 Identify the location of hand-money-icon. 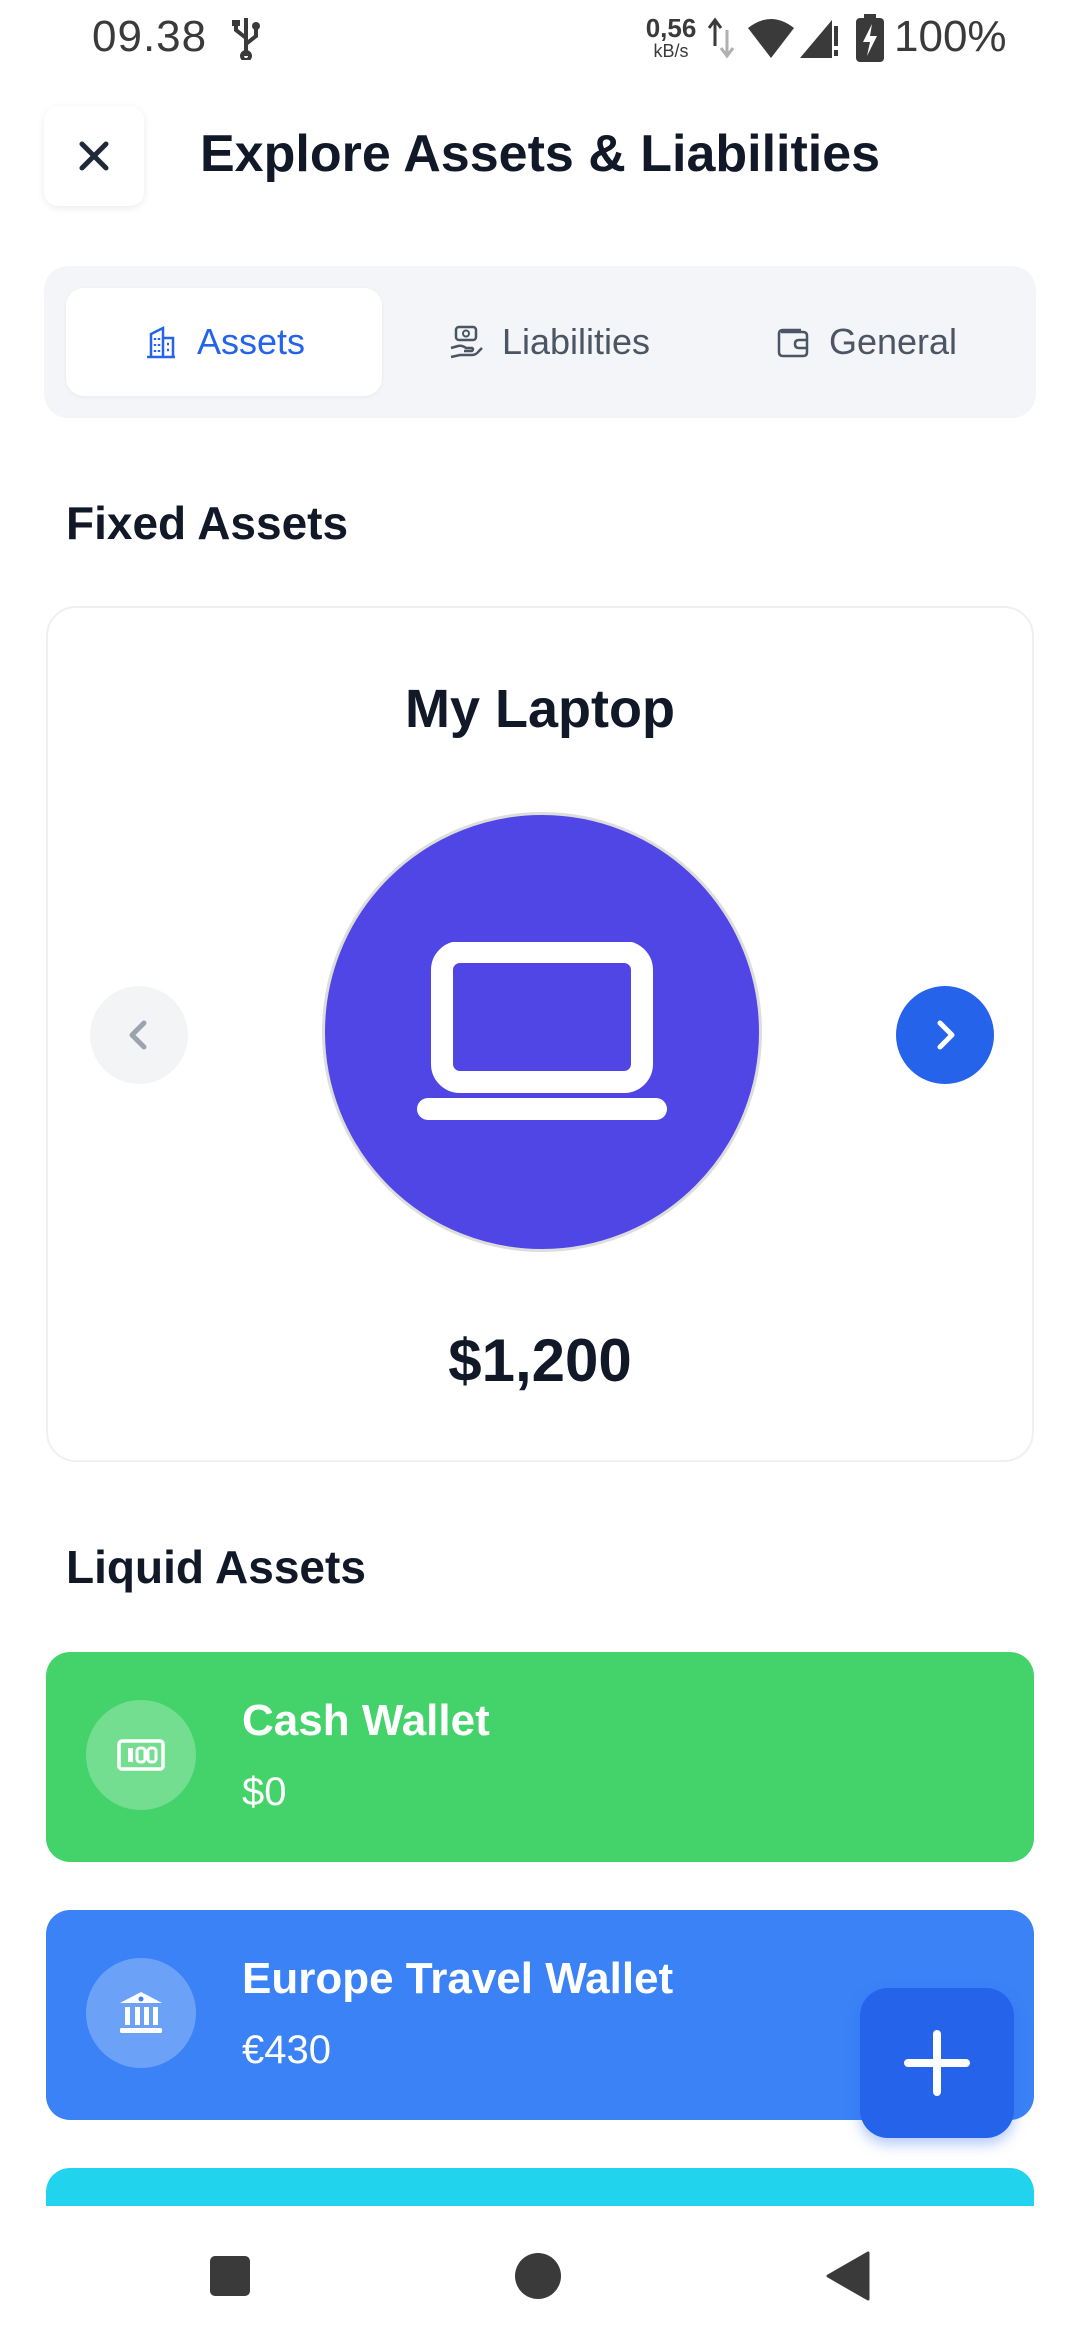
(466, 342).